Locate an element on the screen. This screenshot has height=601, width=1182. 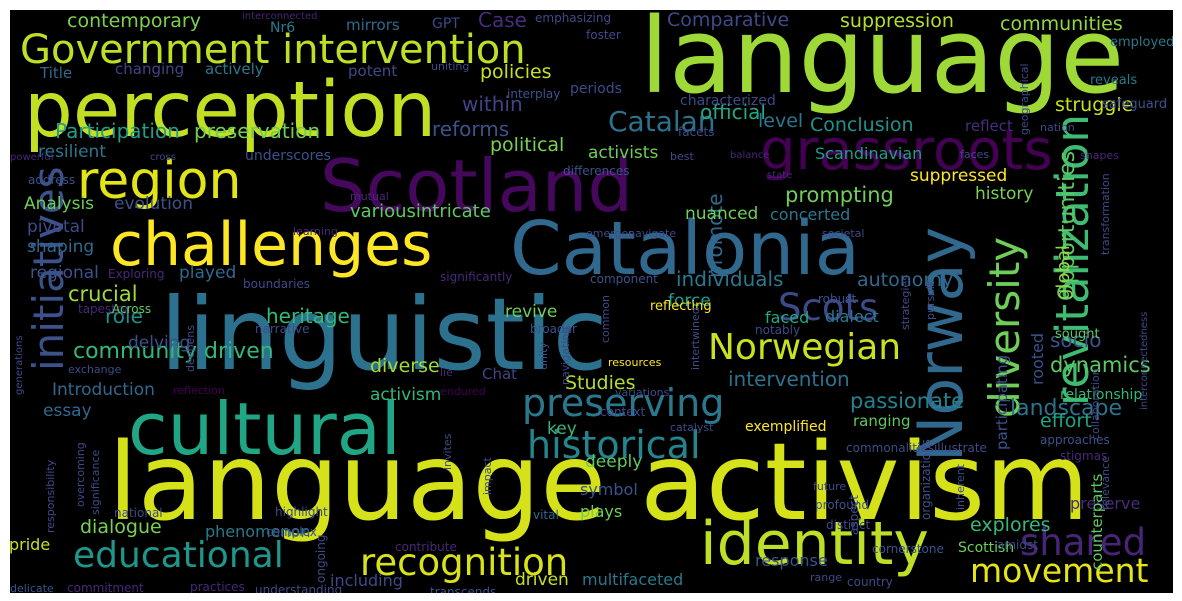
word-regional: regional is located at coordinates (64, 273).